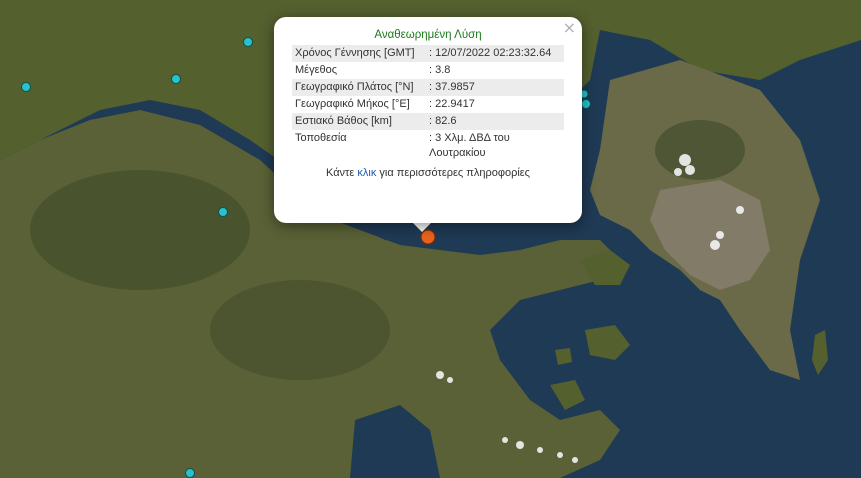  Describe the element at coordinates (366, 173) in the screenshot. I see `more-info-link: κλικ` at that location.